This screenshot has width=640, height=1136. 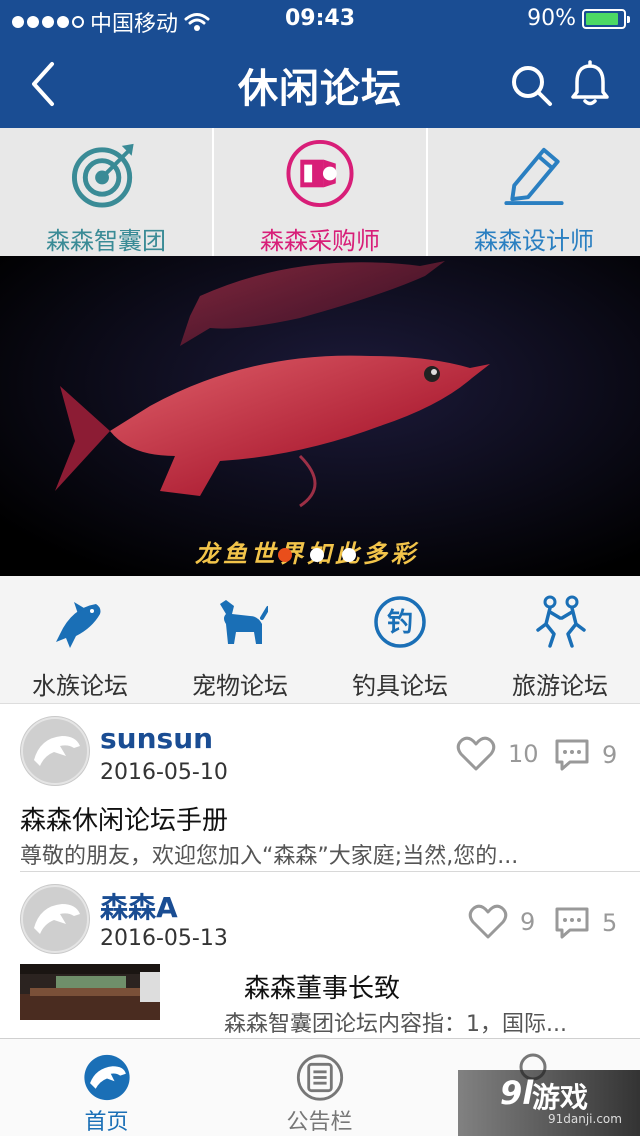 I want to click on comment-count: 9, so click(x=585, y=755).